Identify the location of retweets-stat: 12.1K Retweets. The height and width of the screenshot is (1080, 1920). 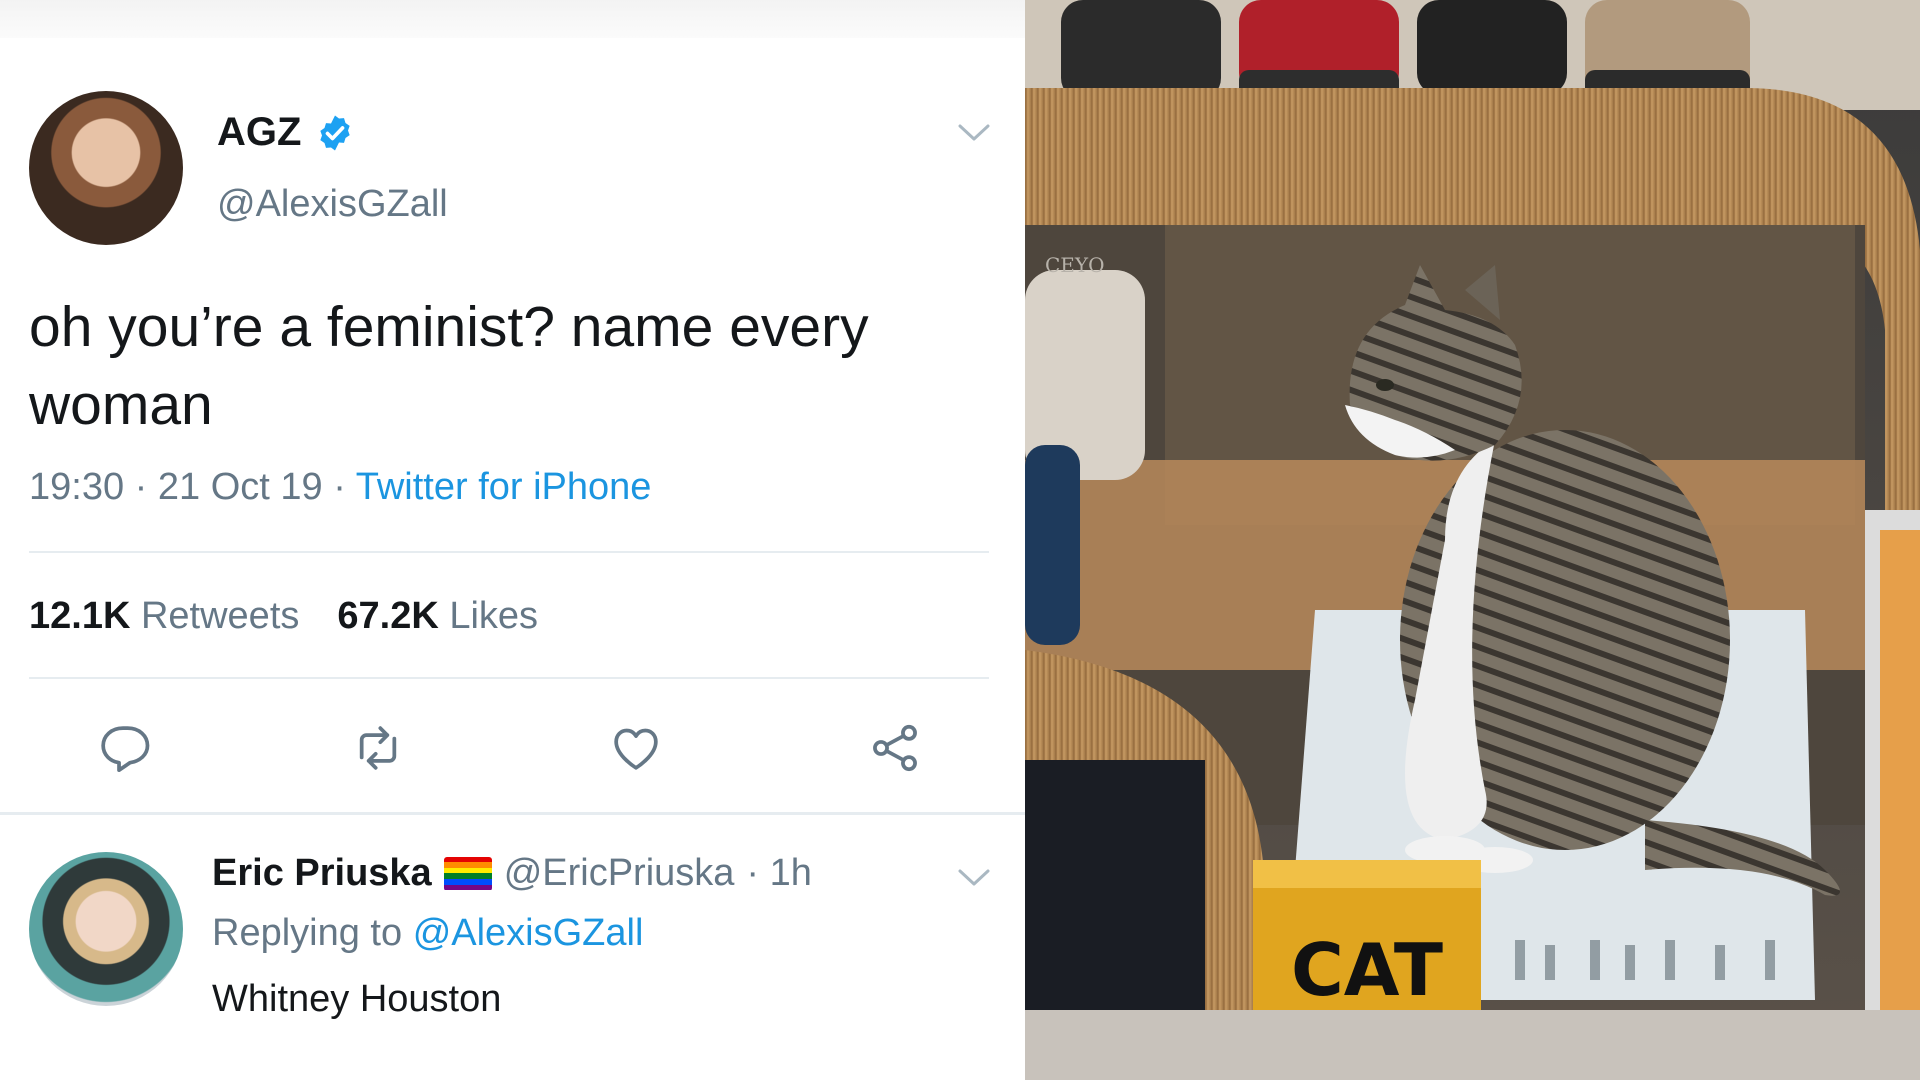
(164, 616).